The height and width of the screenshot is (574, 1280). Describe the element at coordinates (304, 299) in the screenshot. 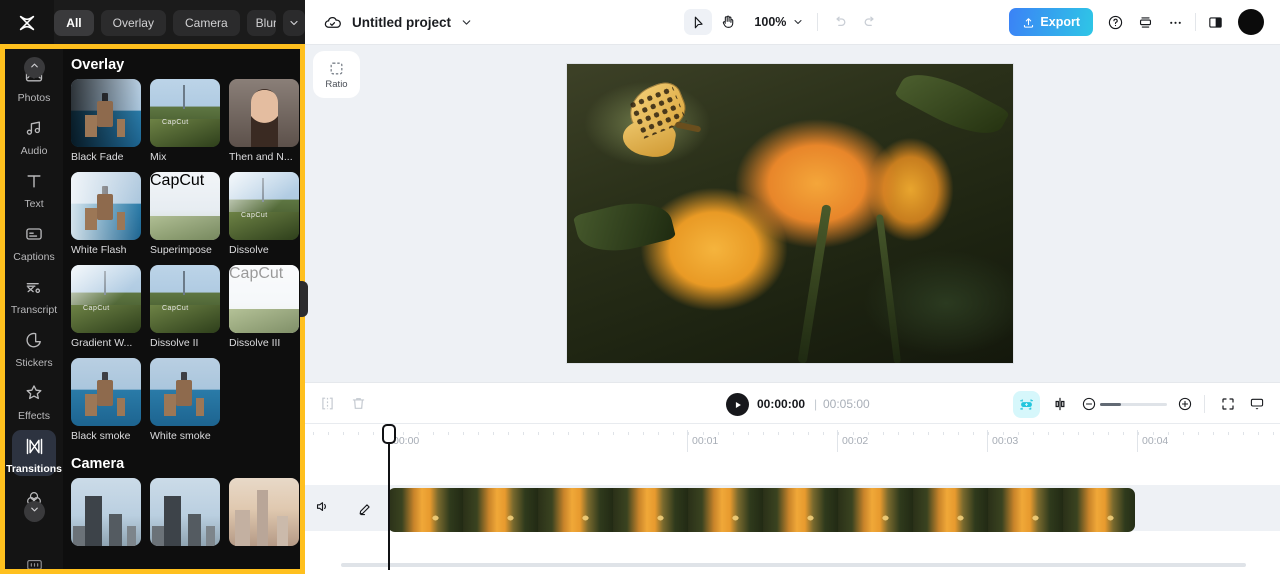

I see `panel-resize-handle` at that location.